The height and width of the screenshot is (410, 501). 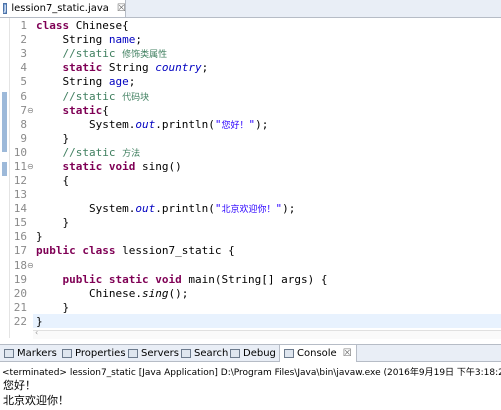 What do you see at coordinates (23, 96) in the screenshot?
I see `line-number: 6` at bounding box center [23, 96].